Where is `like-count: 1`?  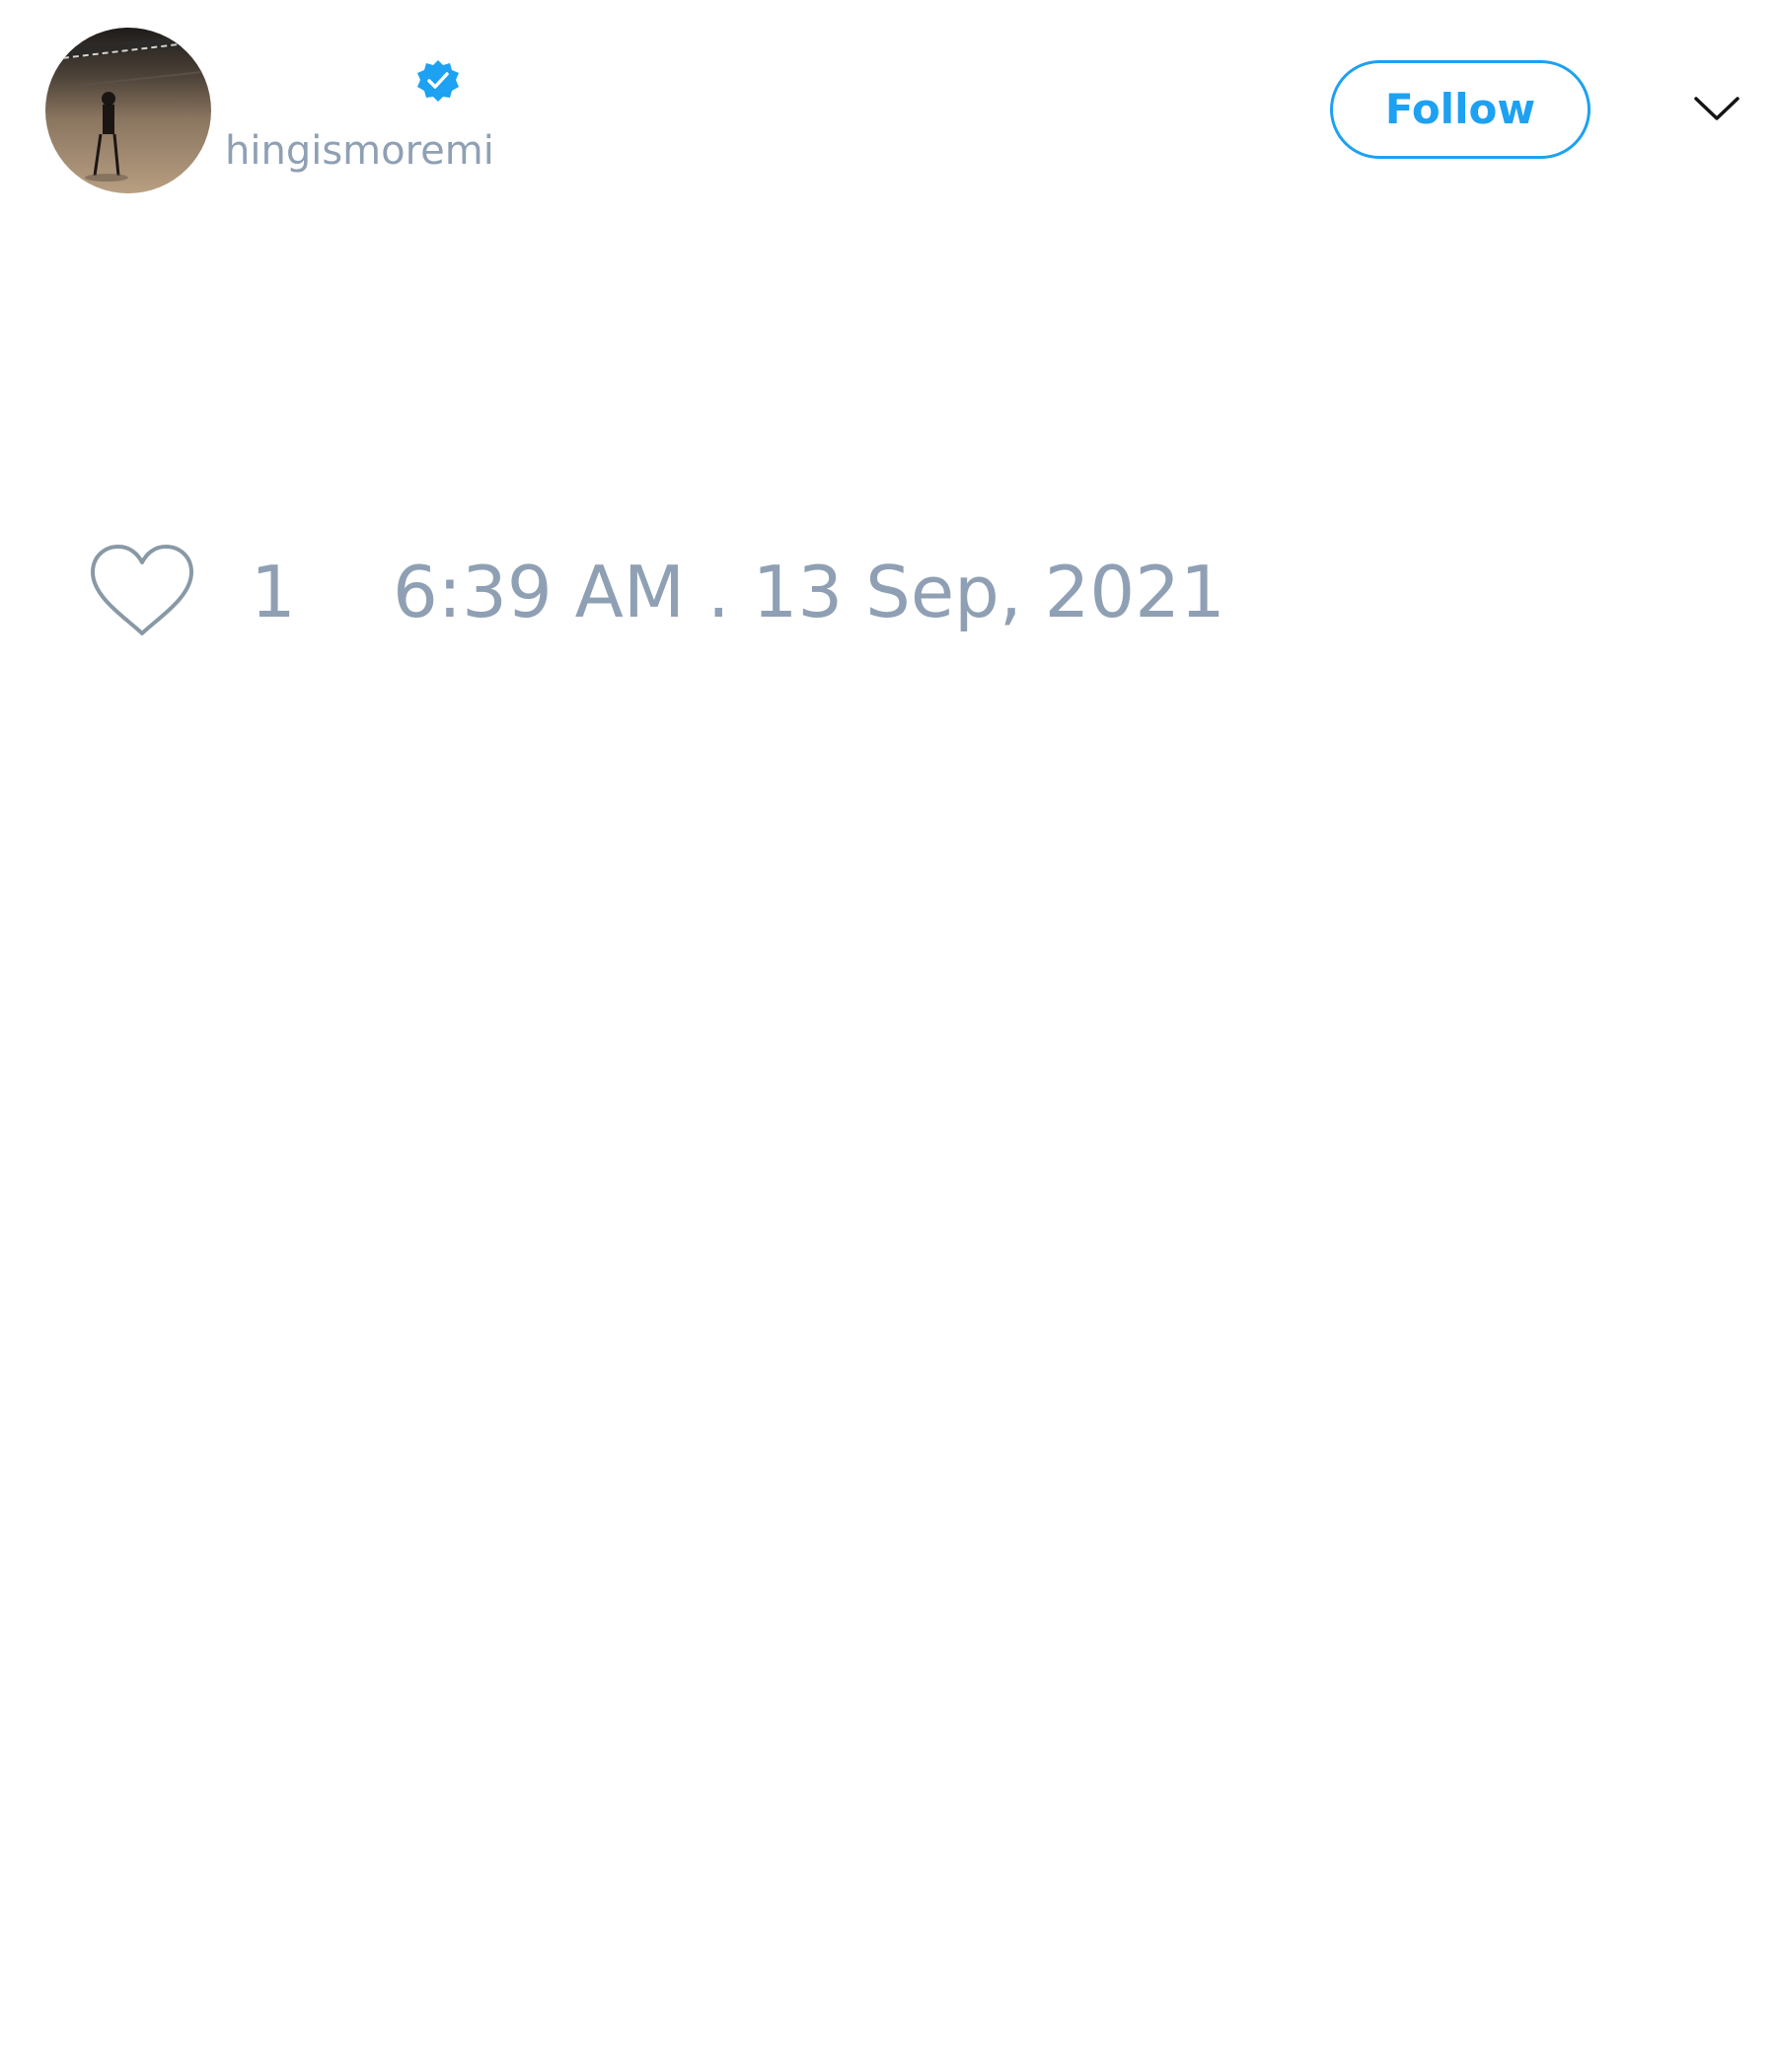 like-count: 1 is located at coordinates (274, 592).